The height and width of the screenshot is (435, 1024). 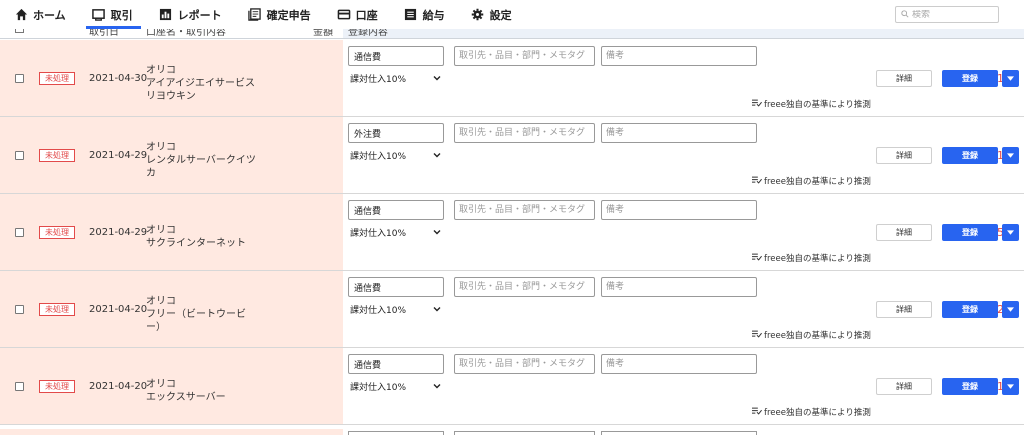 I want to click on transaction-description: オリコ アイアイジエイサービス リヨウキン, so click(x=200, y=83).